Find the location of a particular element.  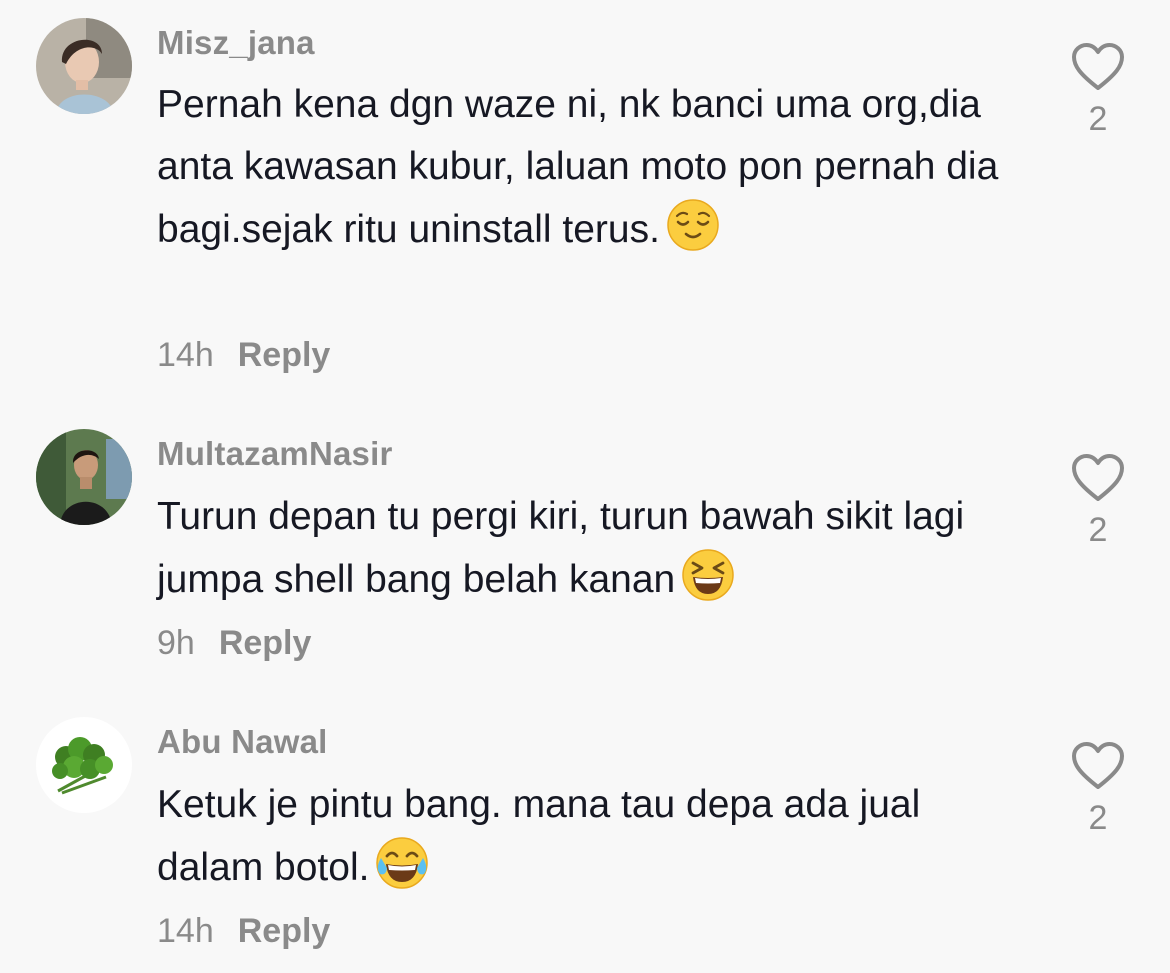

comment-meta: 9h Reply is located at coordinates (234, 643).